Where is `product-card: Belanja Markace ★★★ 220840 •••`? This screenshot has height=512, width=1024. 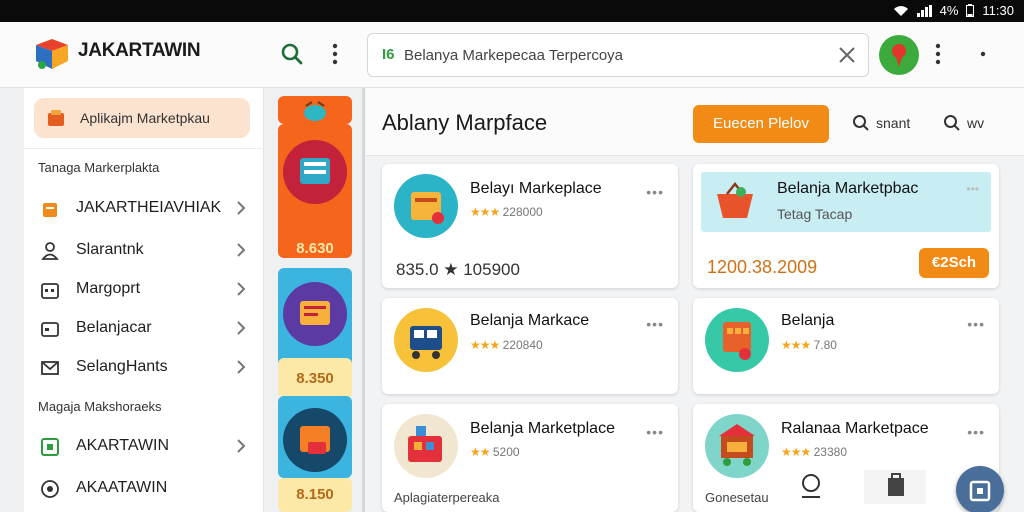 product-card: Belanja Markace ★★★ 220840 ••• is located at coordinates (530, 346).